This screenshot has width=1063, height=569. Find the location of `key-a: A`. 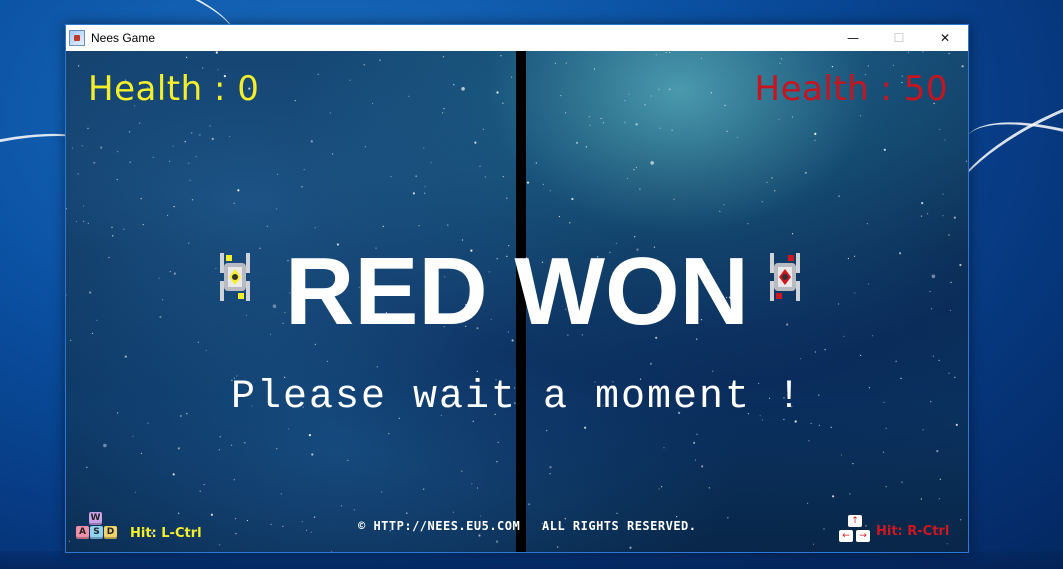

key-a: A is located at coordinates (82, 532).